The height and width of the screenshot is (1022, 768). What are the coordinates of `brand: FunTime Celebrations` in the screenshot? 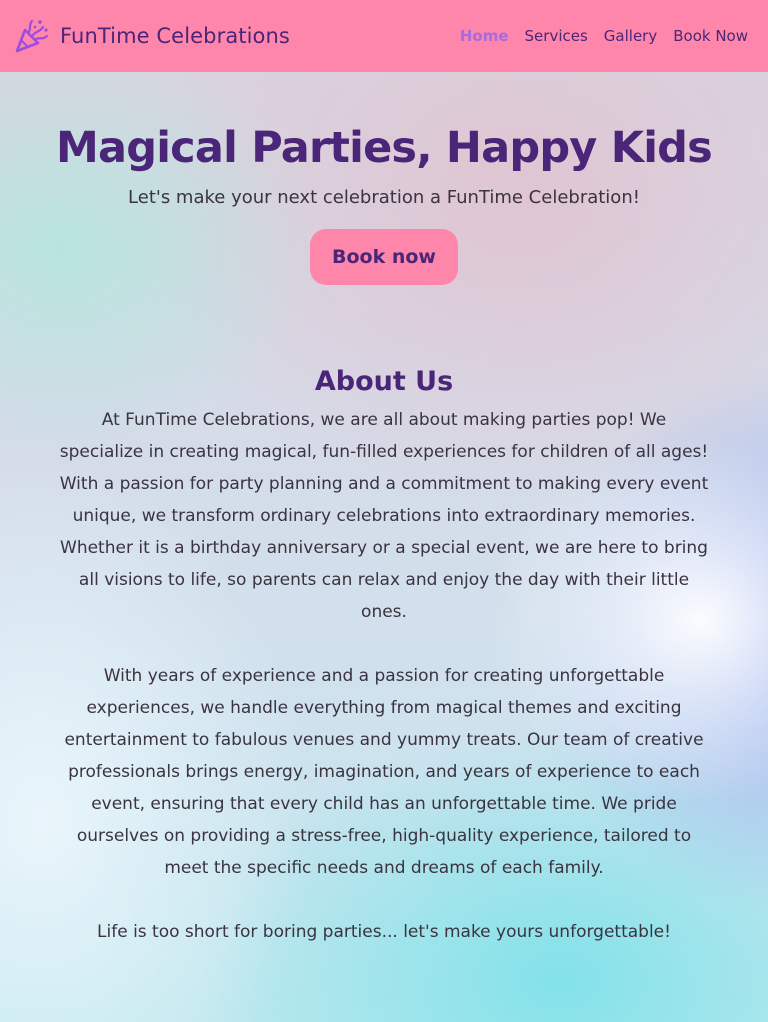 It's located at (152, 36).